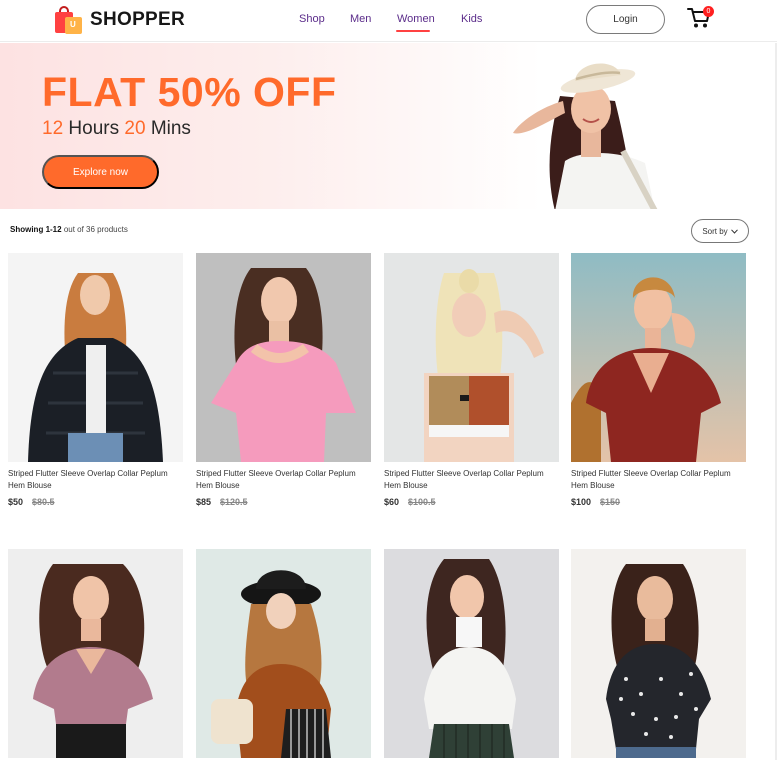  I want to click on sort-dropdown: Sort by, so click(720, 231).